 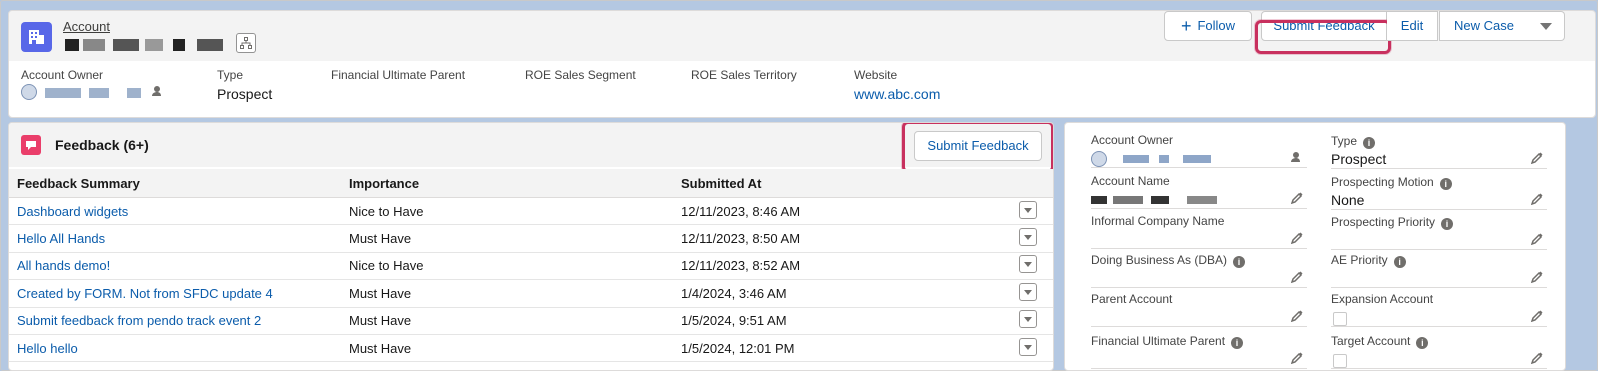 What do you see at coordinates (86, 26) in the screenshot?
I see `object-label: Account` at bounding box center [86, 26].